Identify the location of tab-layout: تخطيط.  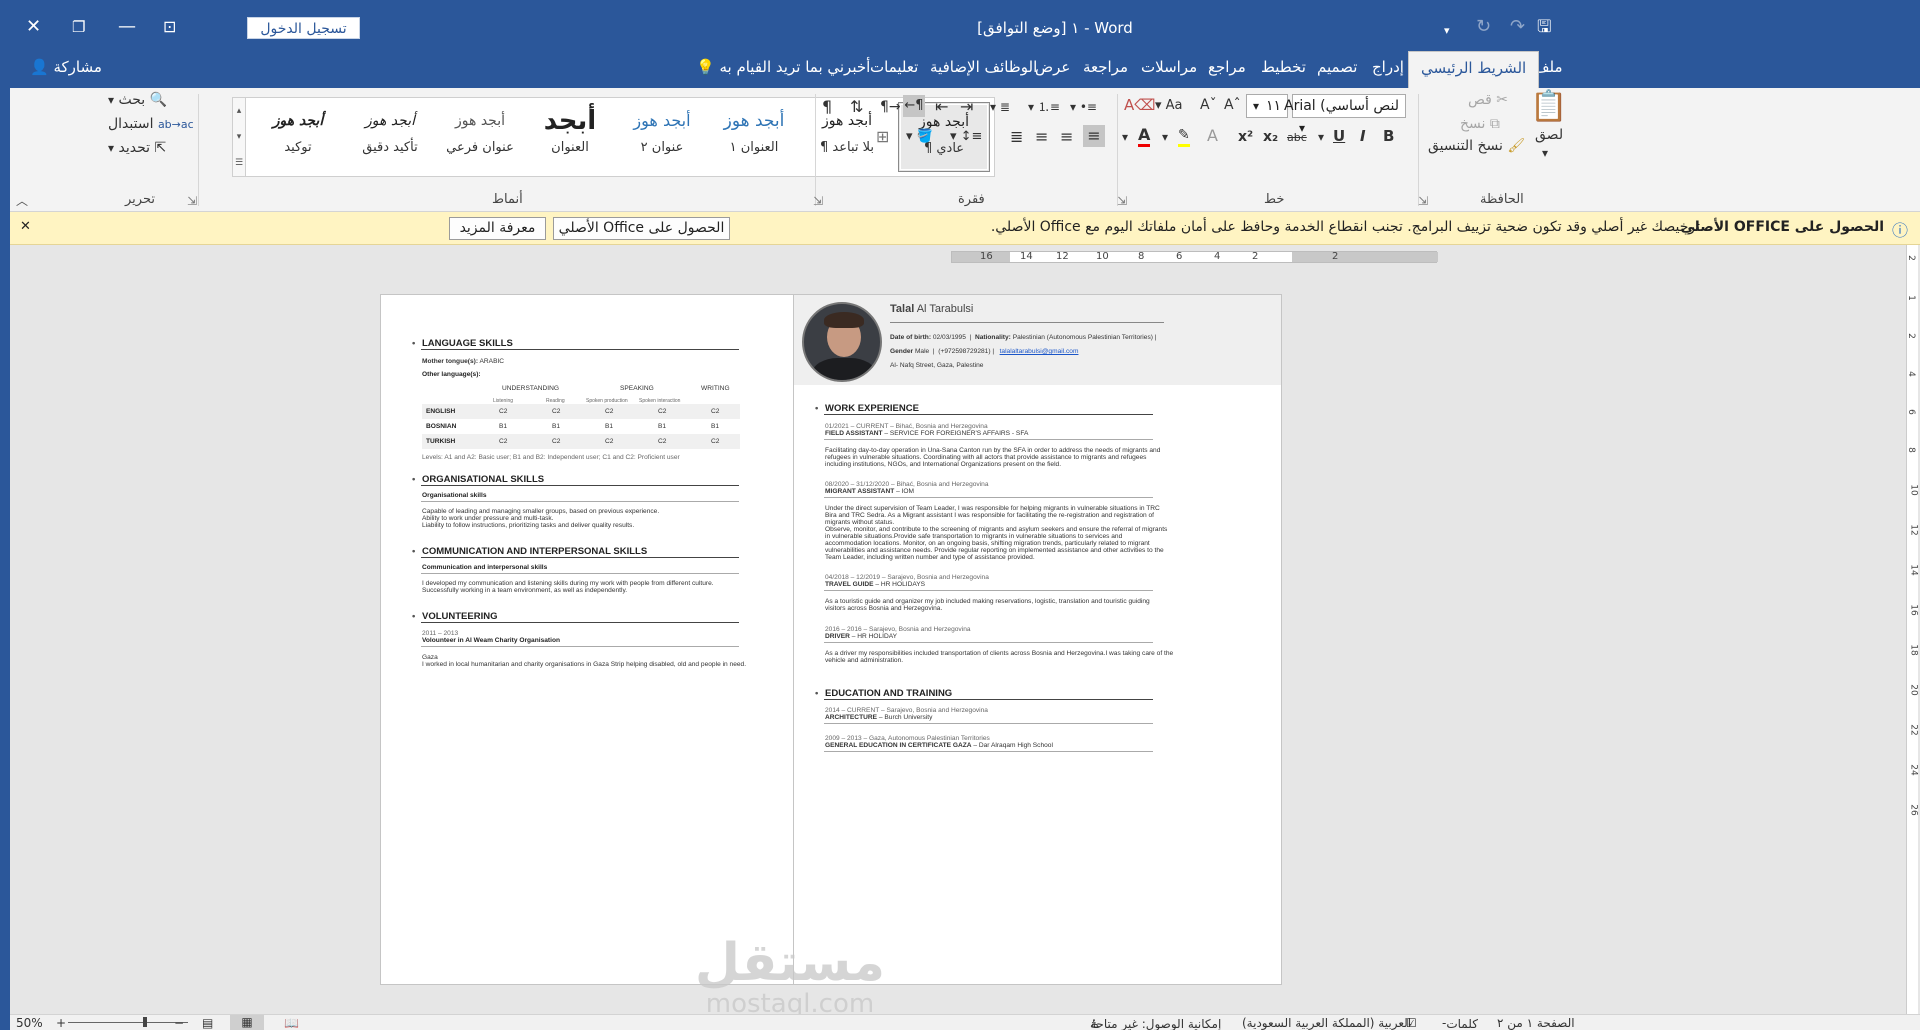
(1283, 67).